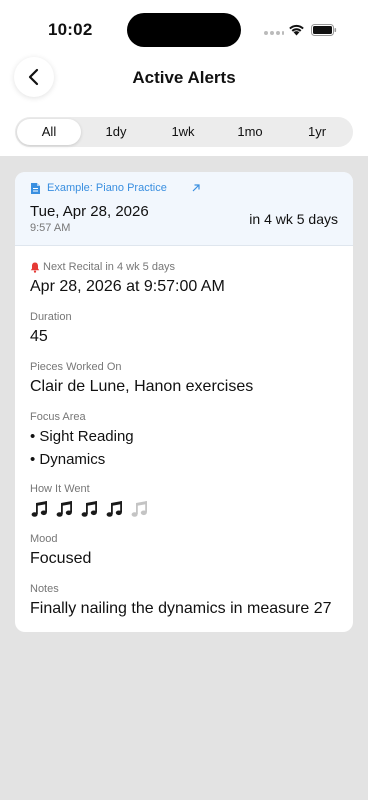 The height and width of the screenshot is (800, 368). What do you see at coordinates (51, 317) in the screenshot?
I see `duration-label: Duration` at bounding box center [51, 317].